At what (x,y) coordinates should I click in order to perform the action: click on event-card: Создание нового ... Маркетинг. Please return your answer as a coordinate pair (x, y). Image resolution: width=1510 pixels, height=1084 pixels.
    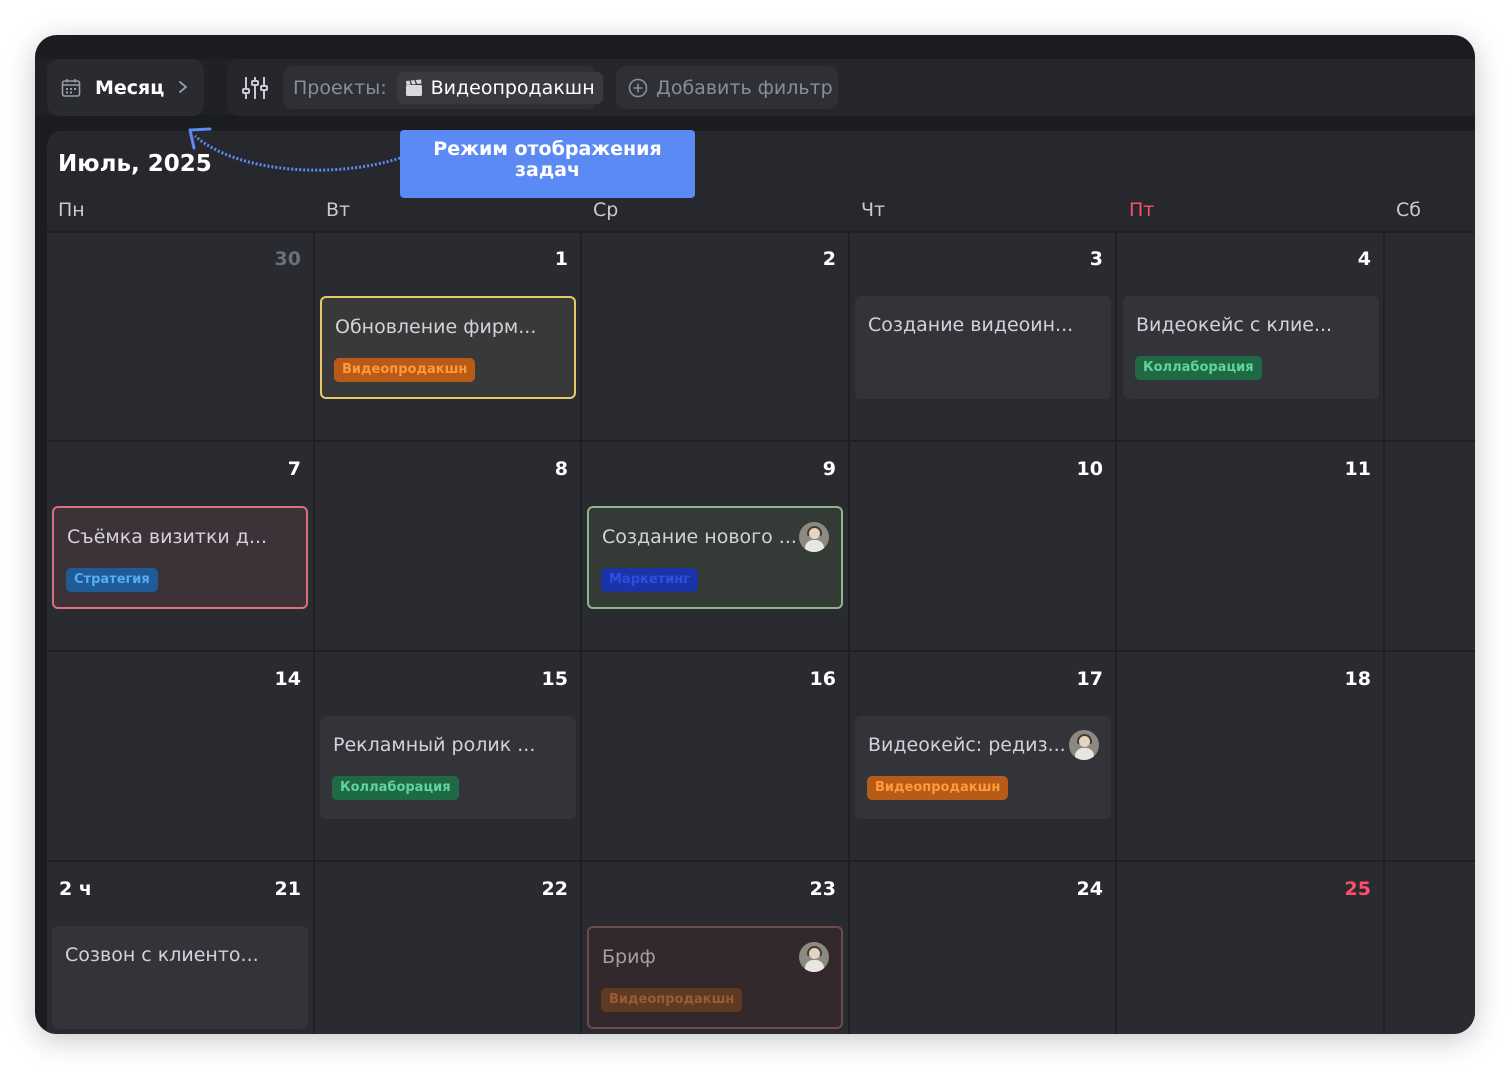
    Looking at the image, I should click on (715, 557).